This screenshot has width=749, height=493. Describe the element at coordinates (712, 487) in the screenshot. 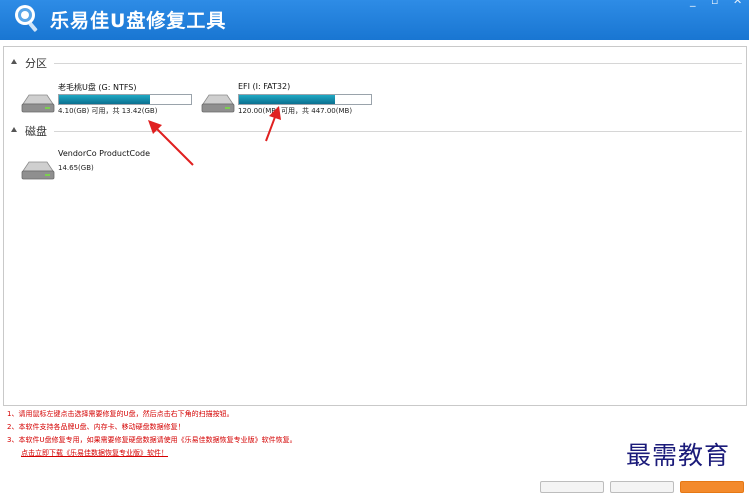

I see `scan-button` at that location.